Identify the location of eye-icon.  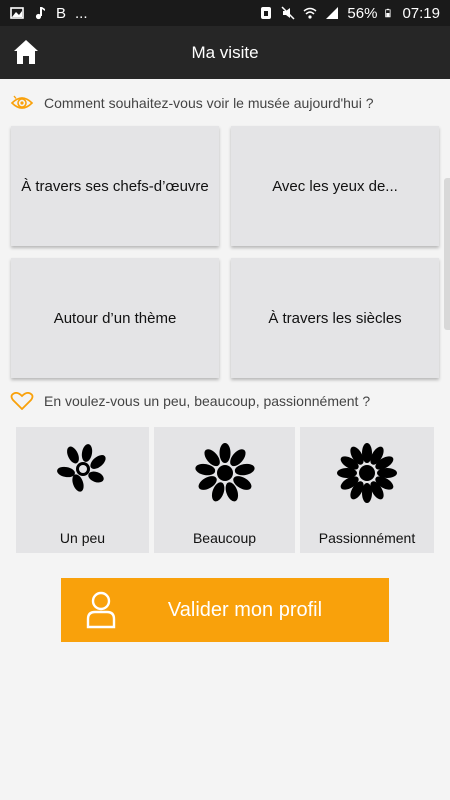
(22, 102).